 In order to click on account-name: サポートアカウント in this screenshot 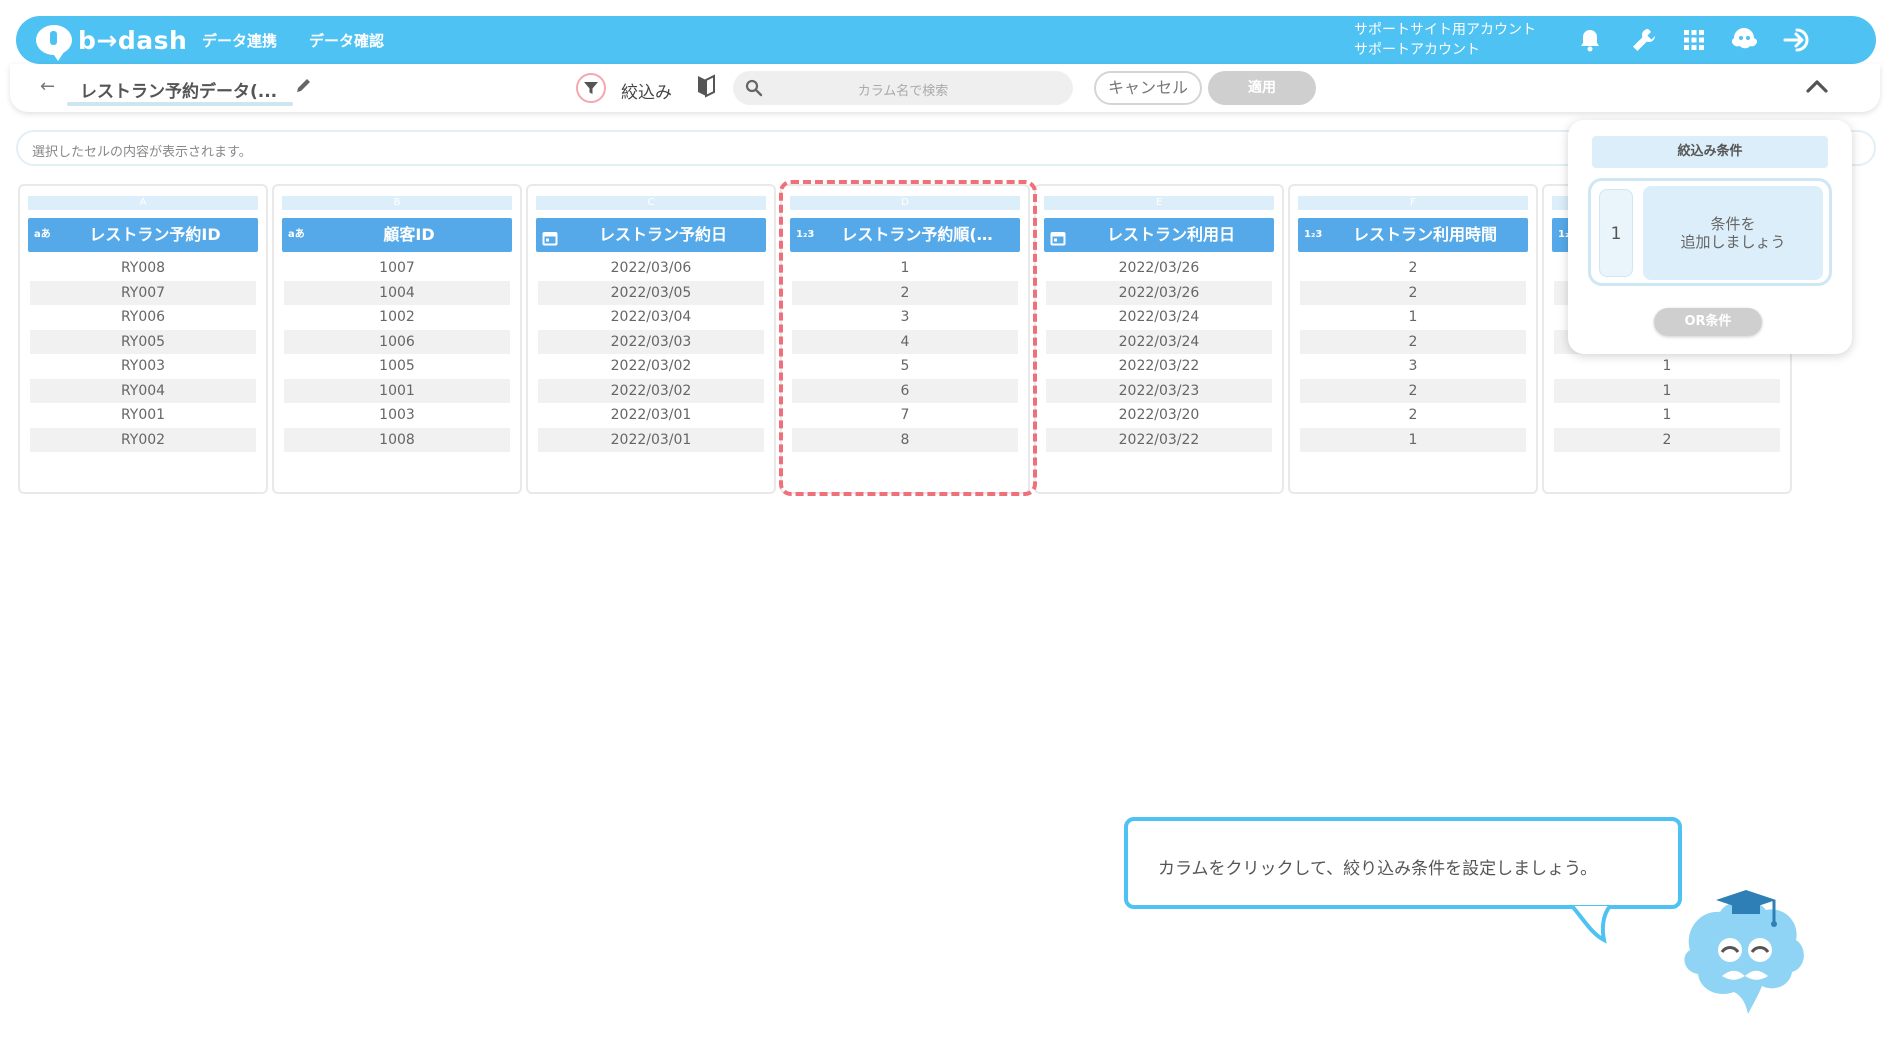, I will do `click(1417, 50)`.